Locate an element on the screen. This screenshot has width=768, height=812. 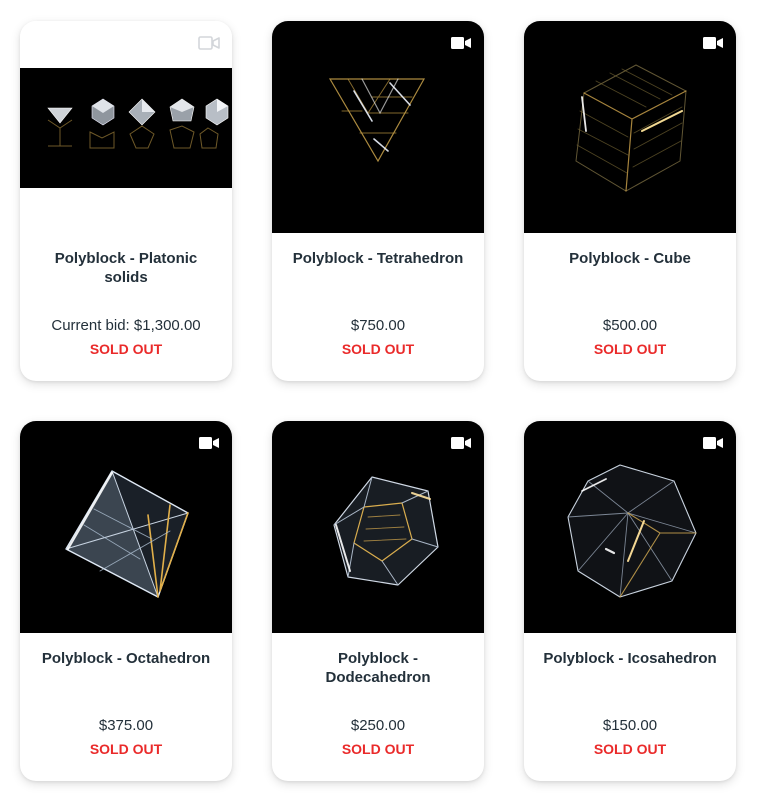
product-title: Polyblock - Icosahedron is located at coordinates (630, 658).